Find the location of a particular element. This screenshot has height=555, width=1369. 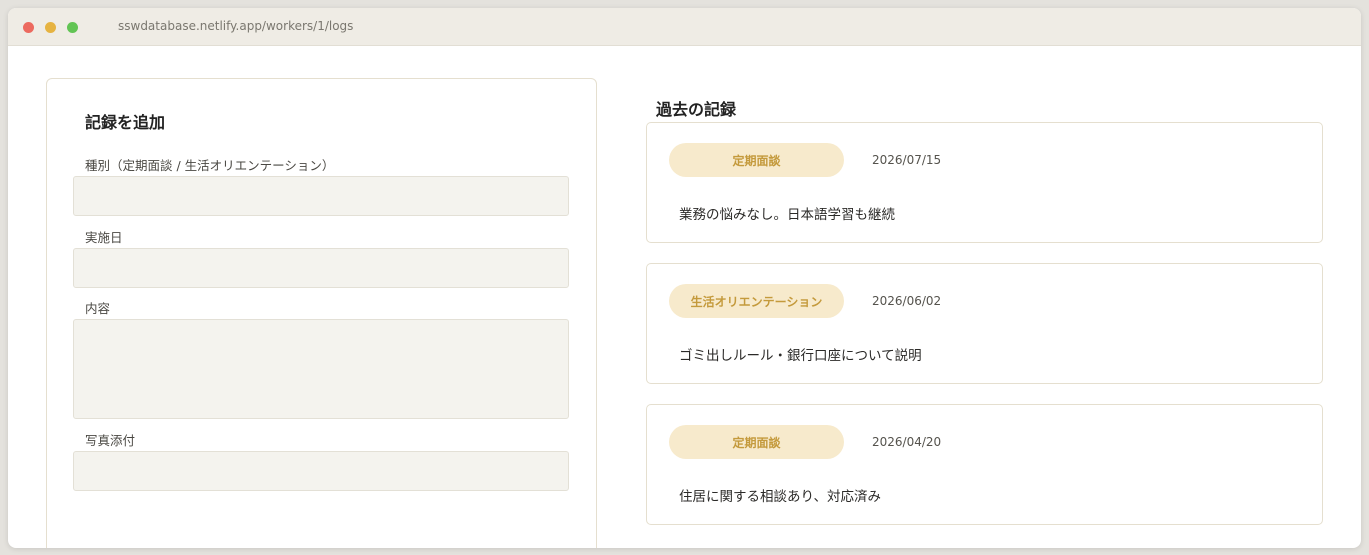

maximize-window-button is located at coordinates (72, 27).